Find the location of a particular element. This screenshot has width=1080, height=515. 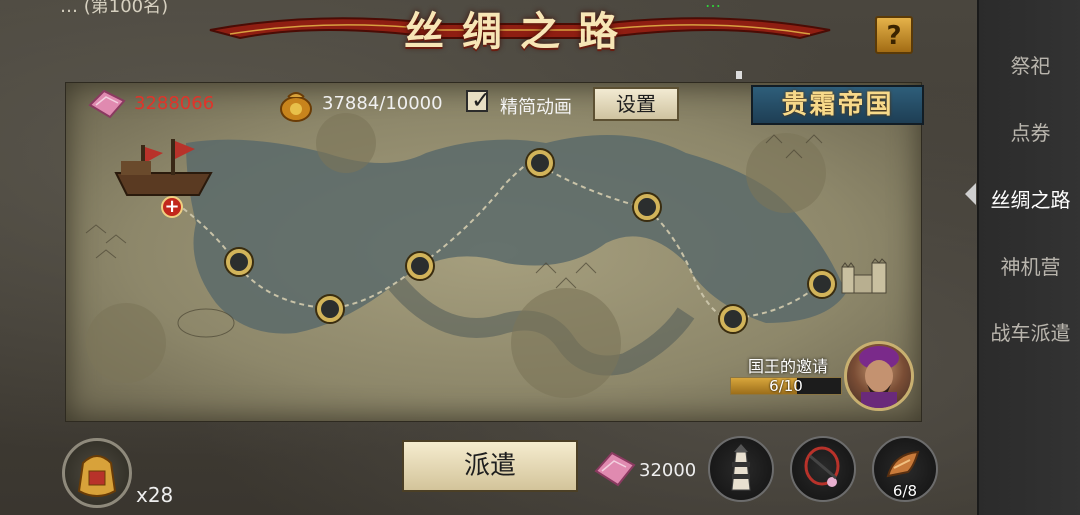

map-header: 3288066 37884/10000 ✓ 精简动画 设置 贵霜帝国 is located at coordinates (495, 104).